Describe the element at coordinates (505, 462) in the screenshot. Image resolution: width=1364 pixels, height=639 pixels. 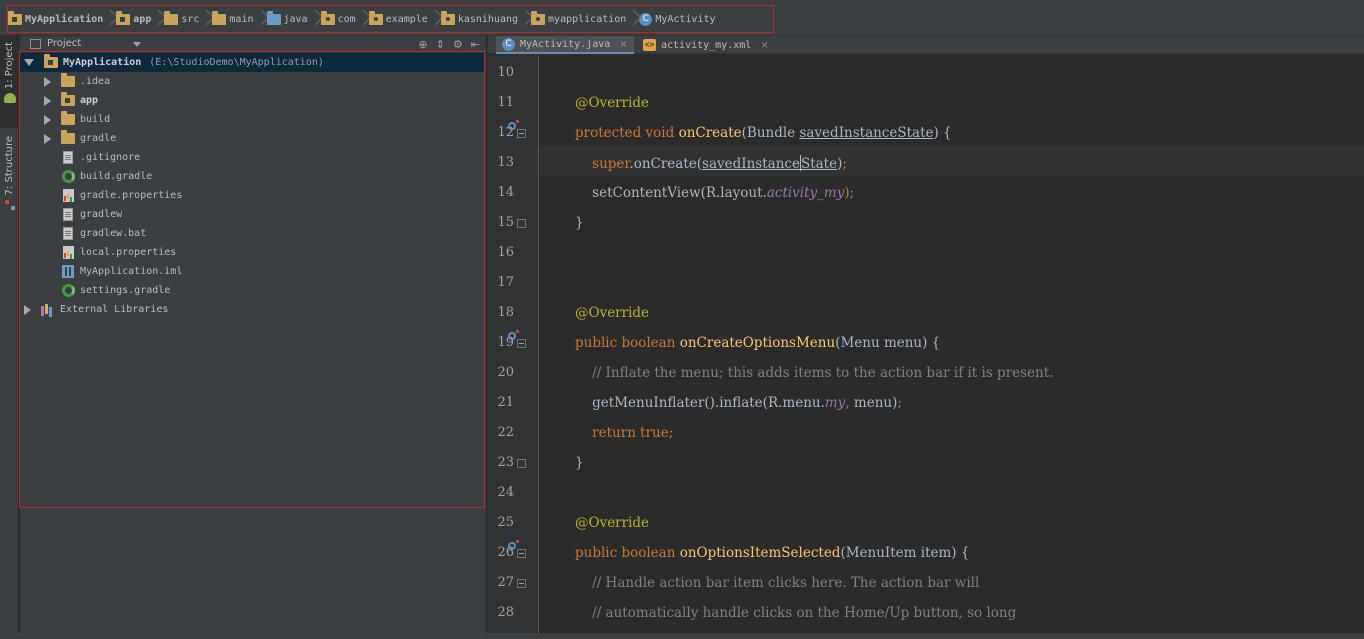
I see `line-number: 23` at that location.